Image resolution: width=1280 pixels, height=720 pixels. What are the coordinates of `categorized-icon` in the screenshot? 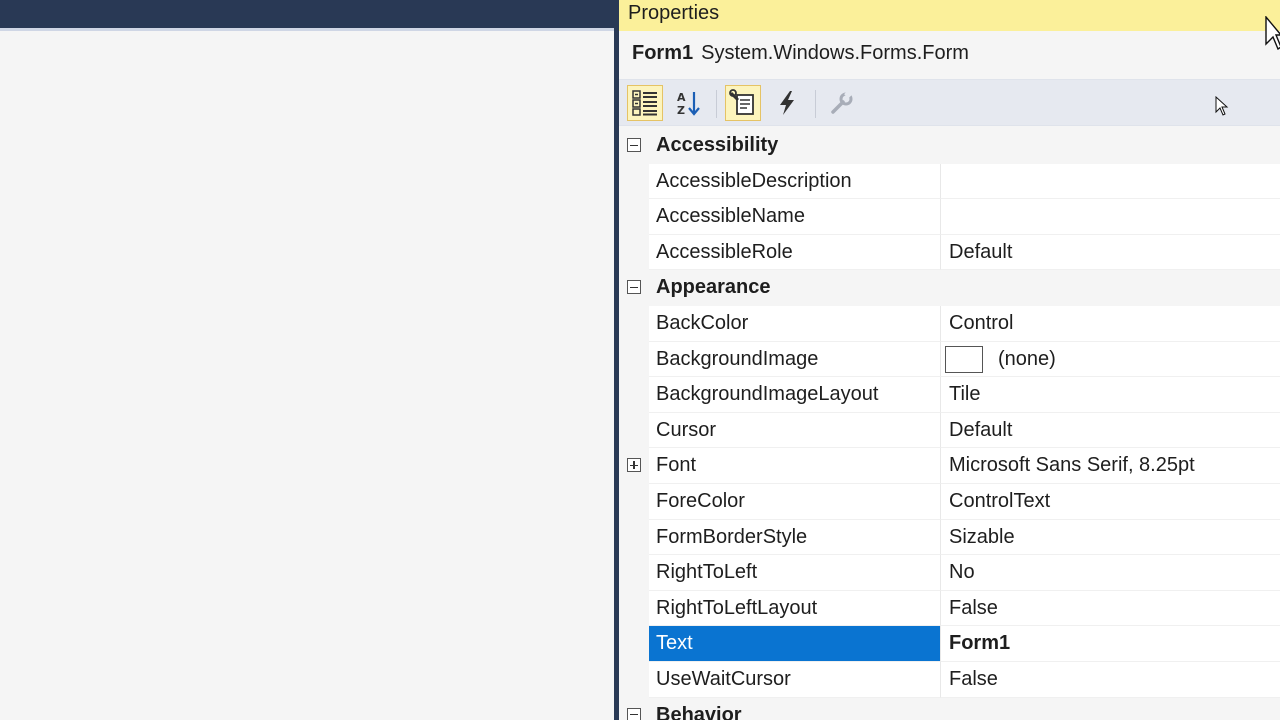 It's located at (644, 103).